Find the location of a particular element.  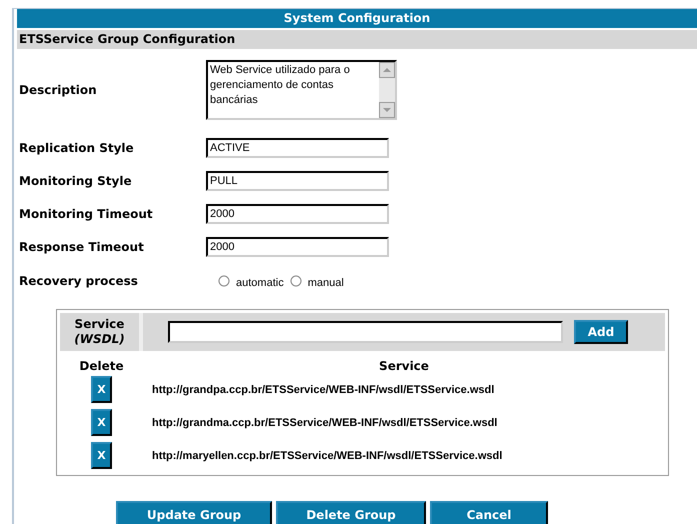

action-button: Delete Group is located at coordinates (351, 512).